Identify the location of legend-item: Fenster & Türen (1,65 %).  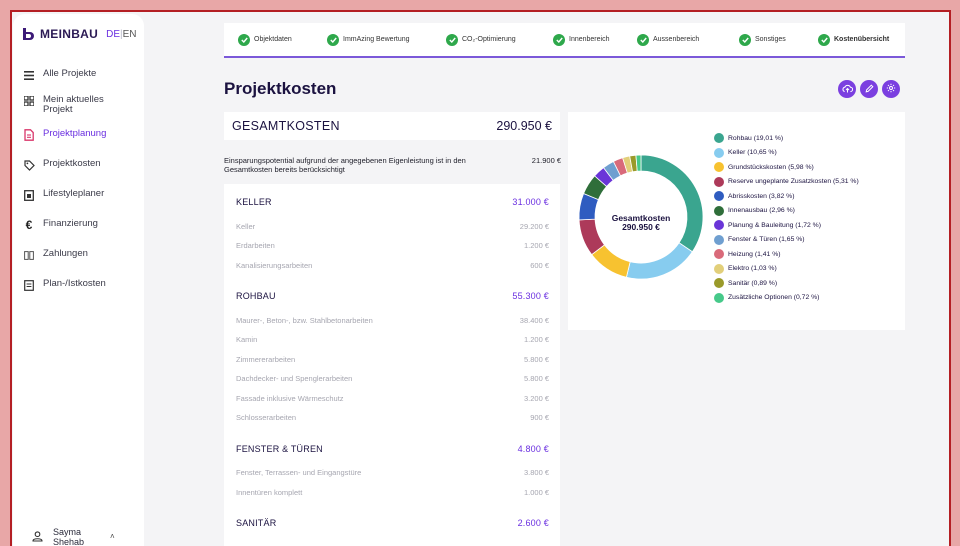
(759, 239).